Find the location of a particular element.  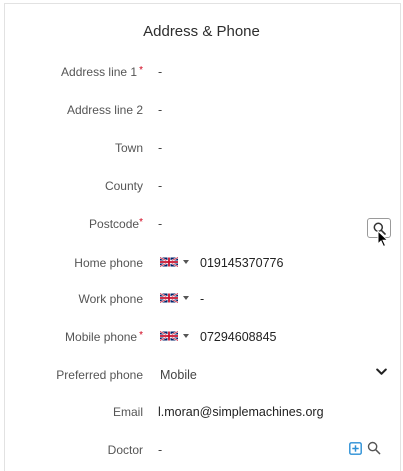

preferred-phone-row: Preferred phone Mobile is located at coordinates (201, 376).